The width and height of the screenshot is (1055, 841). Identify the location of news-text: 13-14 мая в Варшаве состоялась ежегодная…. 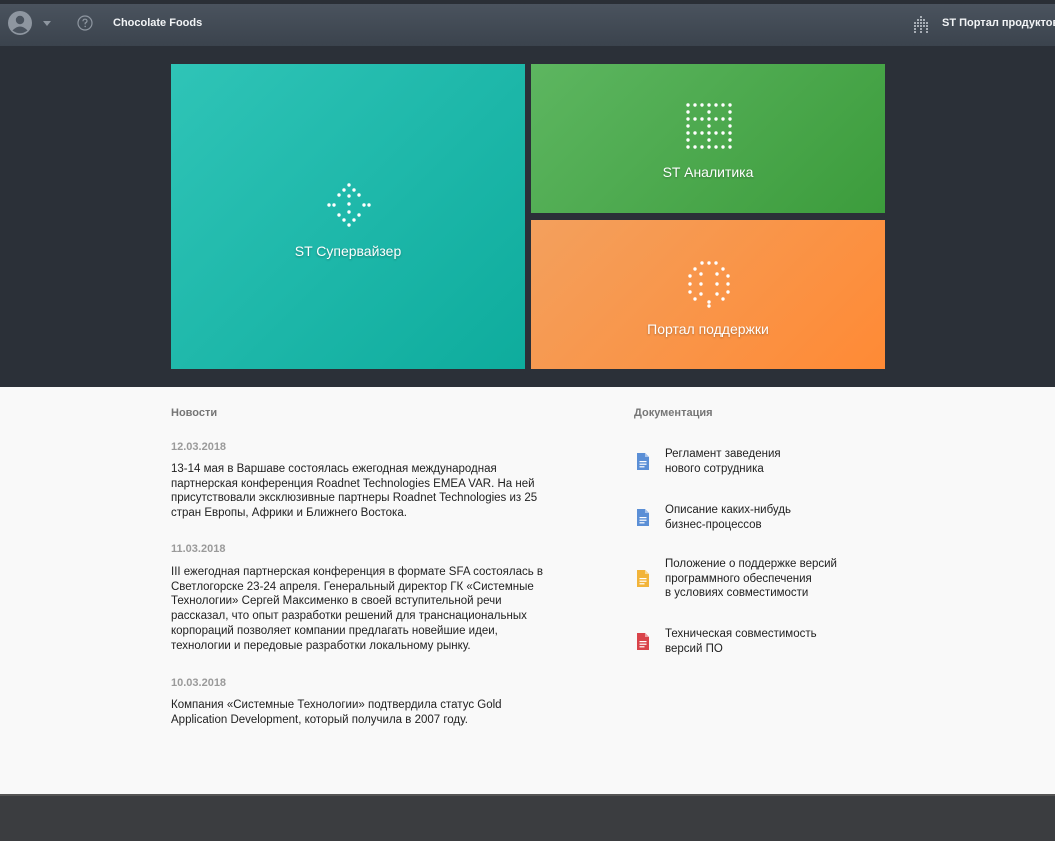
(354, 491).